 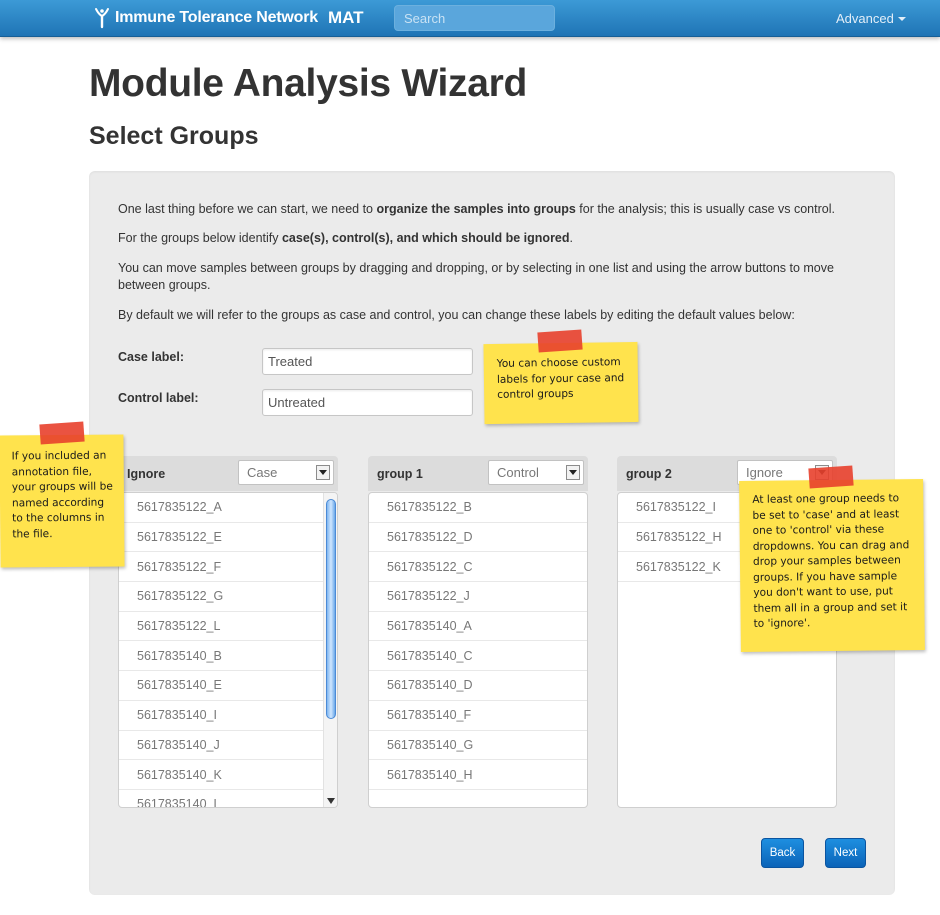 I want to click on sample-item: 5617835140_B, so click(x=228, y=656).